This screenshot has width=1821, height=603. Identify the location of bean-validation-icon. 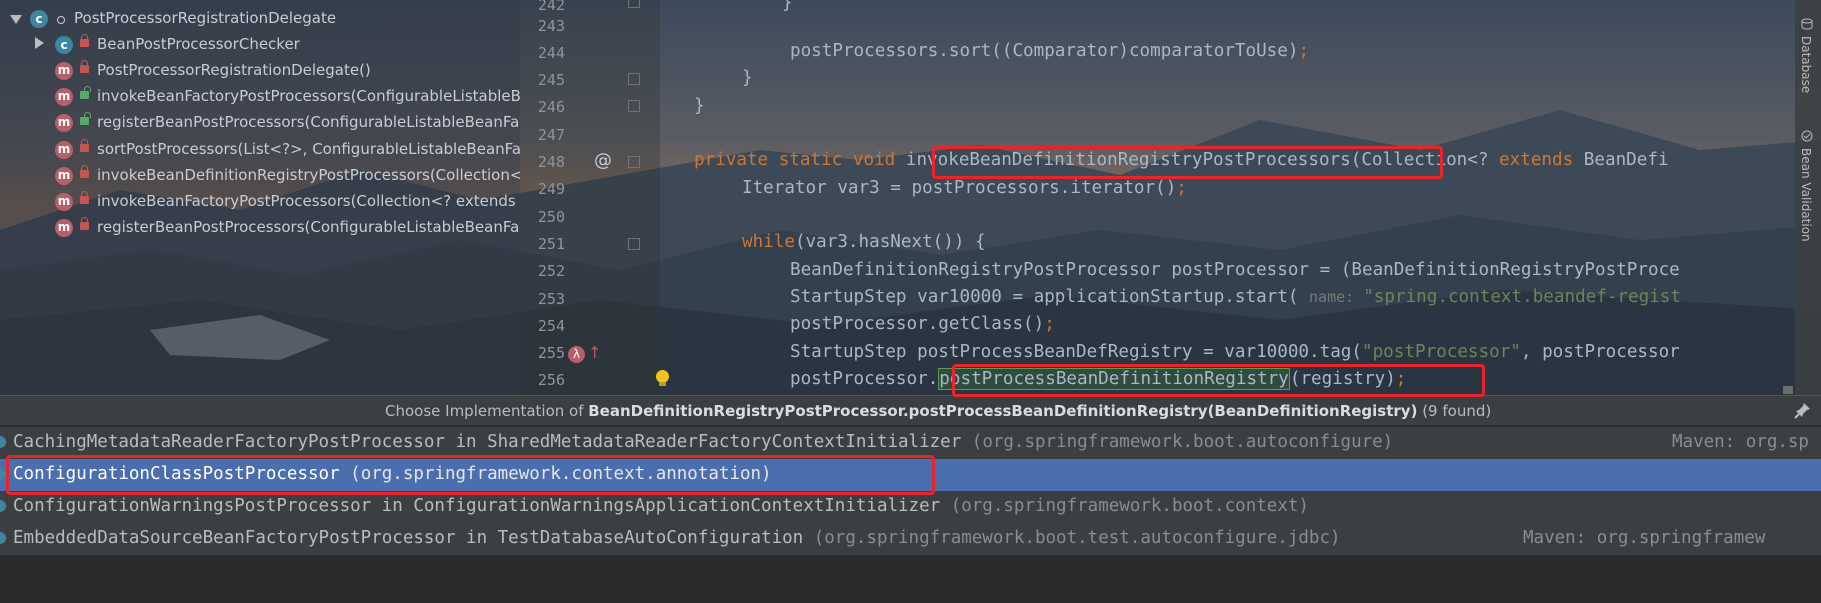
(1807, 136).